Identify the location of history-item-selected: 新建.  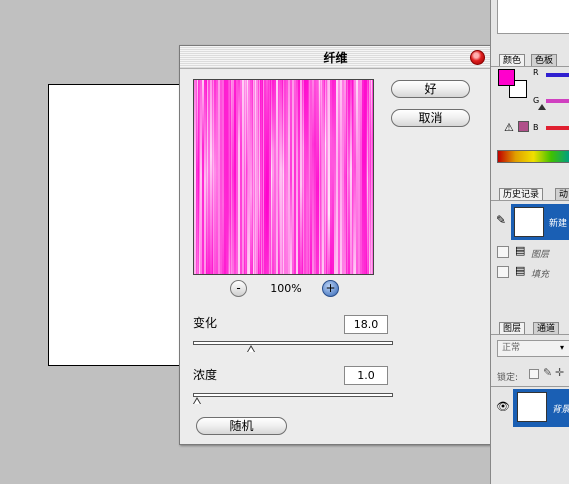
(540, 222).